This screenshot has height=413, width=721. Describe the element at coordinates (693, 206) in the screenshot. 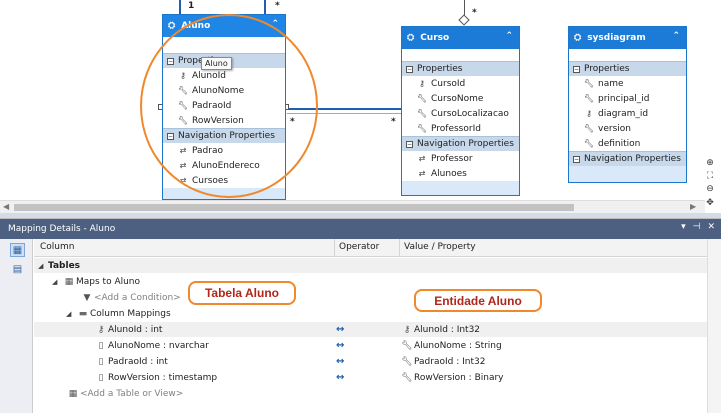

I see `scroll-right-icon: ▶` at that location.